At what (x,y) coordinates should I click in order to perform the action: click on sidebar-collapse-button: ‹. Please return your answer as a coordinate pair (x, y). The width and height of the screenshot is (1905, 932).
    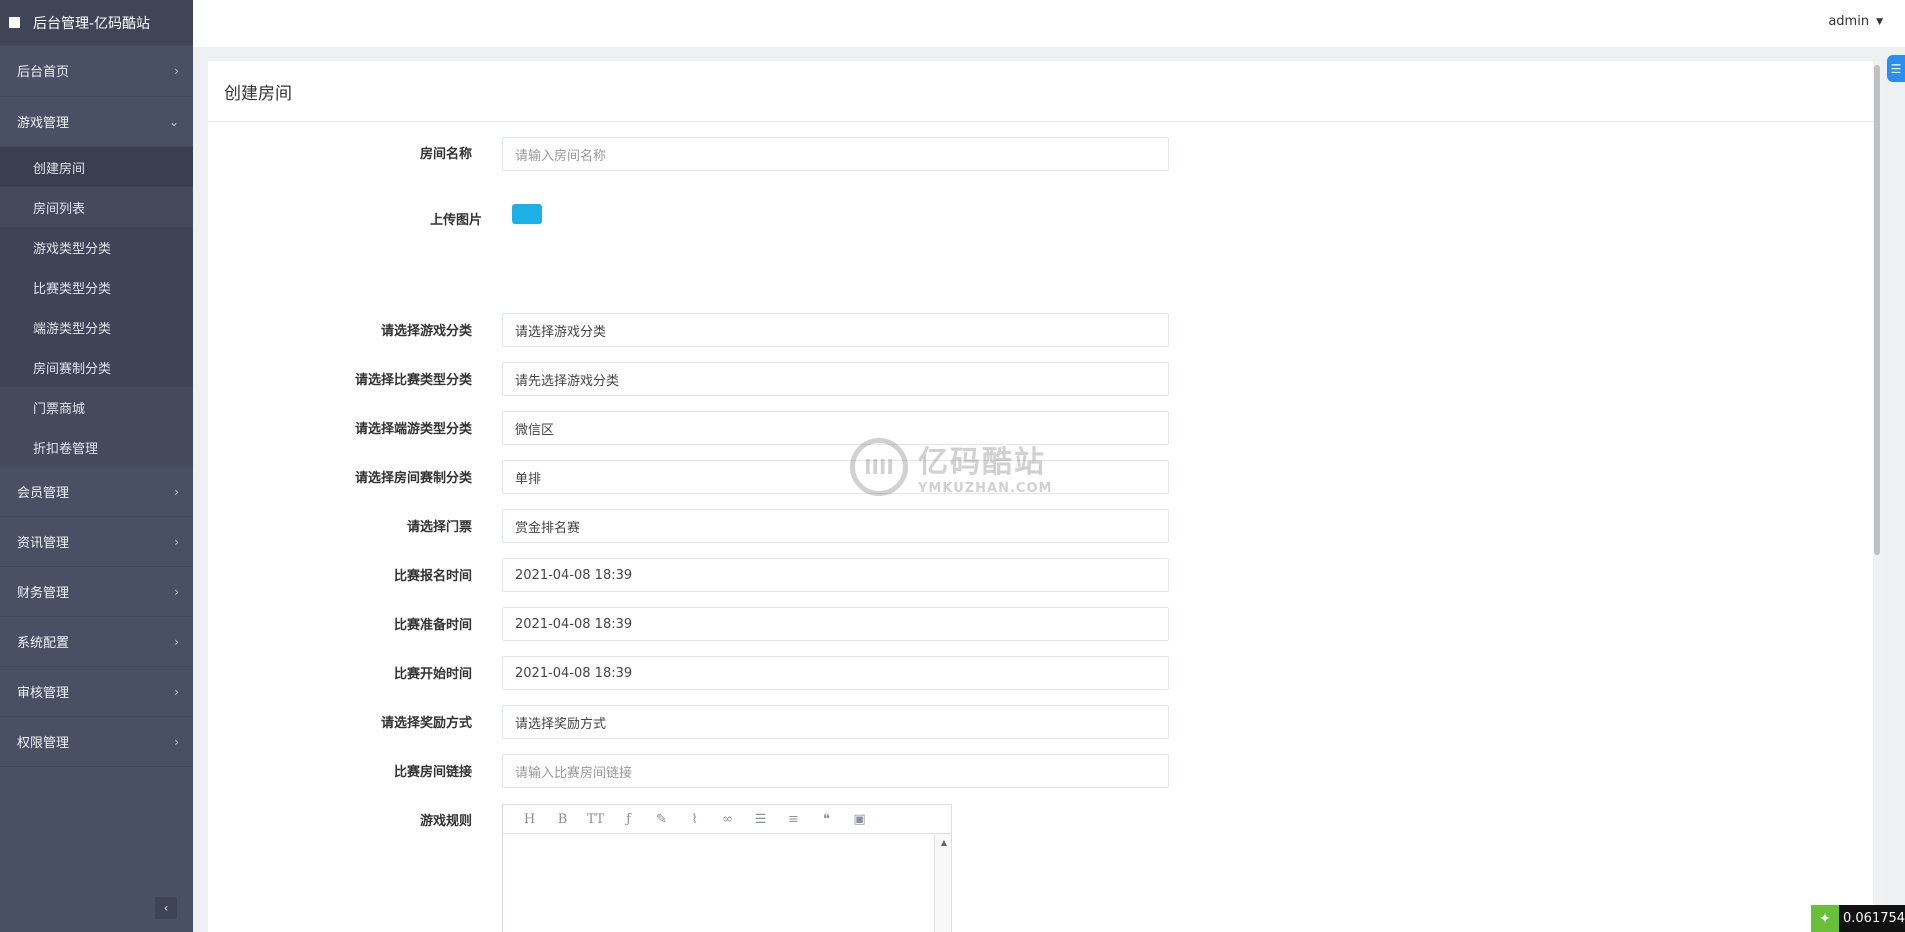
    Looking at the image, I should click on (166, 908).